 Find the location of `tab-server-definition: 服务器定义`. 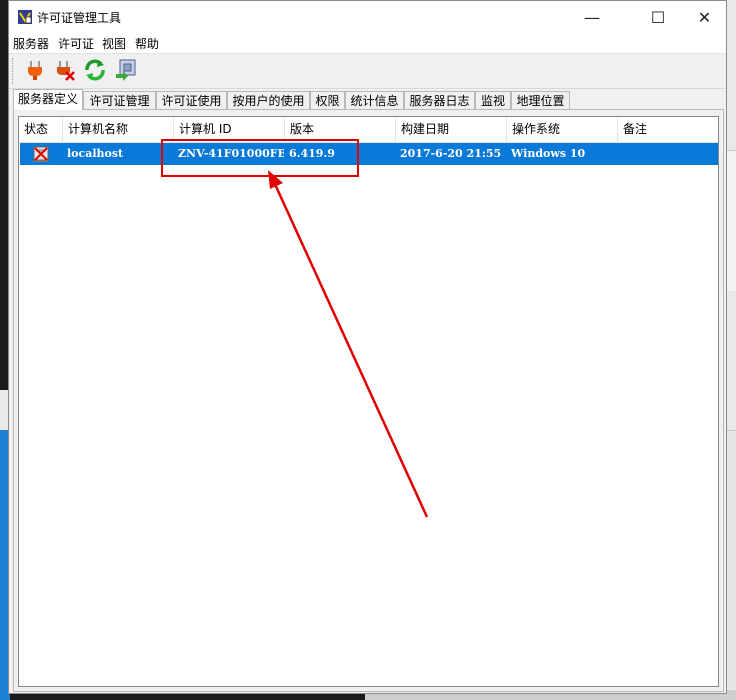

tab-server-definition: 服务器定义 is located at coordinates (48, 99).